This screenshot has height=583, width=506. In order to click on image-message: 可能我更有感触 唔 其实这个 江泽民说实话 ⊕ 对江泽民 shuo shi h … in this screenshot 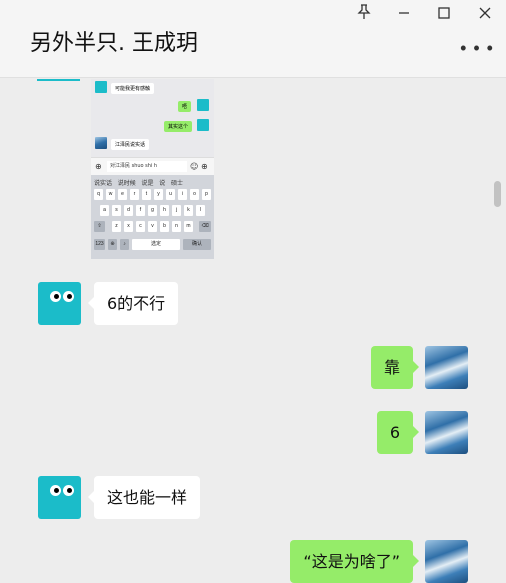, I will do `click(152, 169)`.